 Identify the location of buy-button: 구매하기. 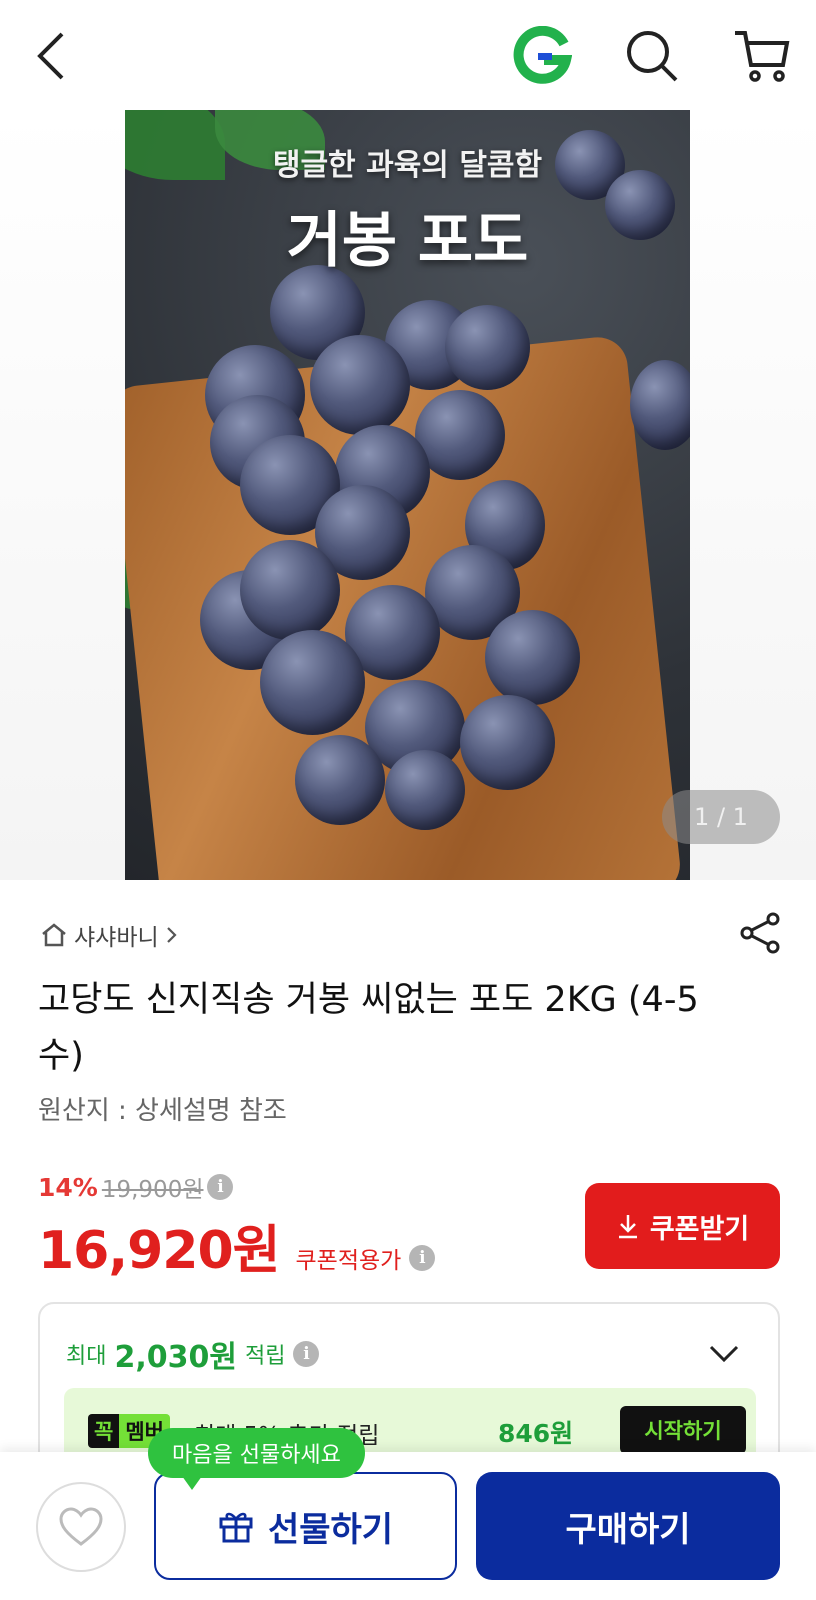
(628, 1526).